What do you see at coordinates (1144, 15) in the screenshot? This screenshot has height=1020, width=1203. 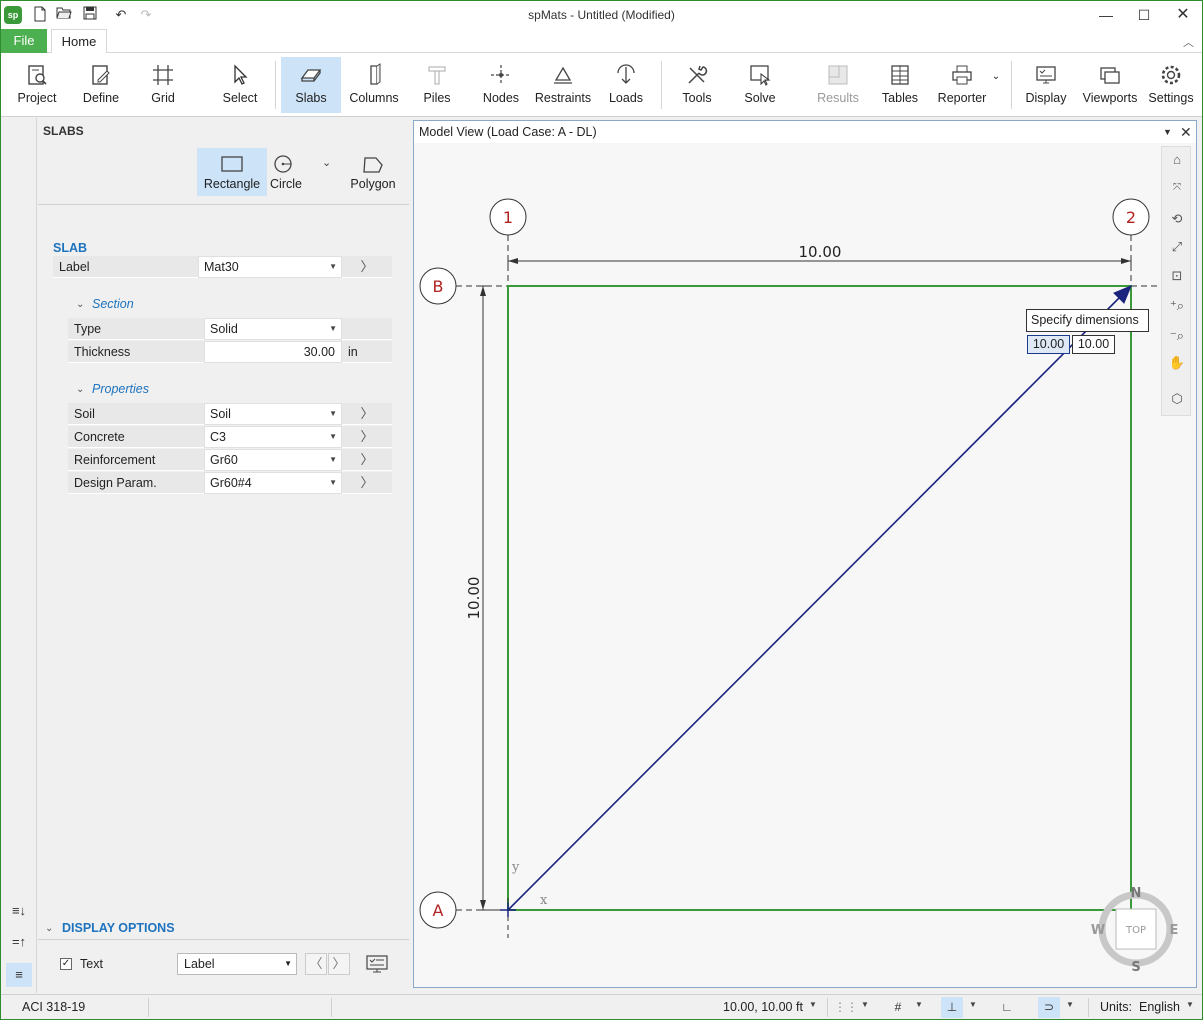 I see `maximize-button: ☐` at bounding box center [1144, 15].